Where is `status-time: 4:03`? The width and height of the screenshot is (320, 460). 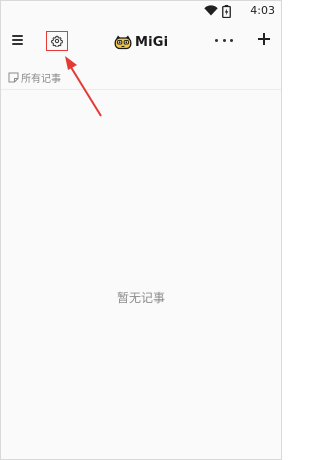 status-time: 4:03 is located at coordinates (262, 10).